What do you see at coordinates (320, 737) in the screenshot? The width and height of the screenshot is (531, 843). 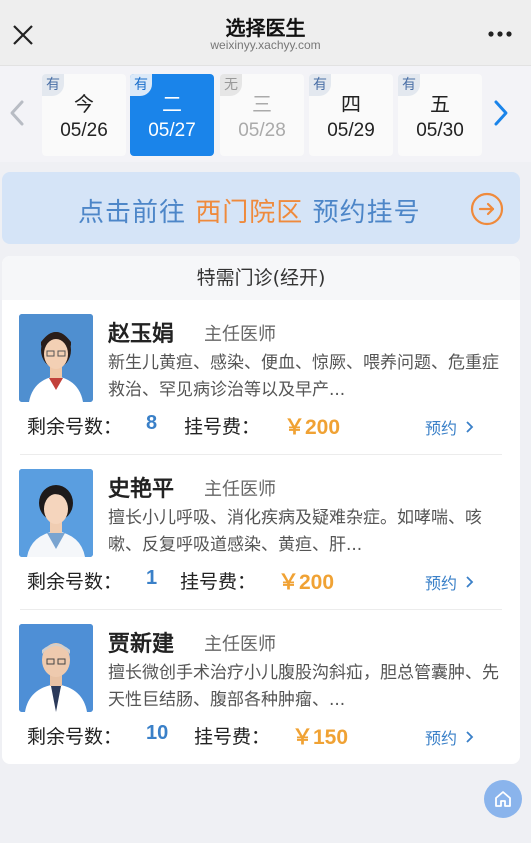 I see `fee-value: ￥150` at bounding box center [320, 737].